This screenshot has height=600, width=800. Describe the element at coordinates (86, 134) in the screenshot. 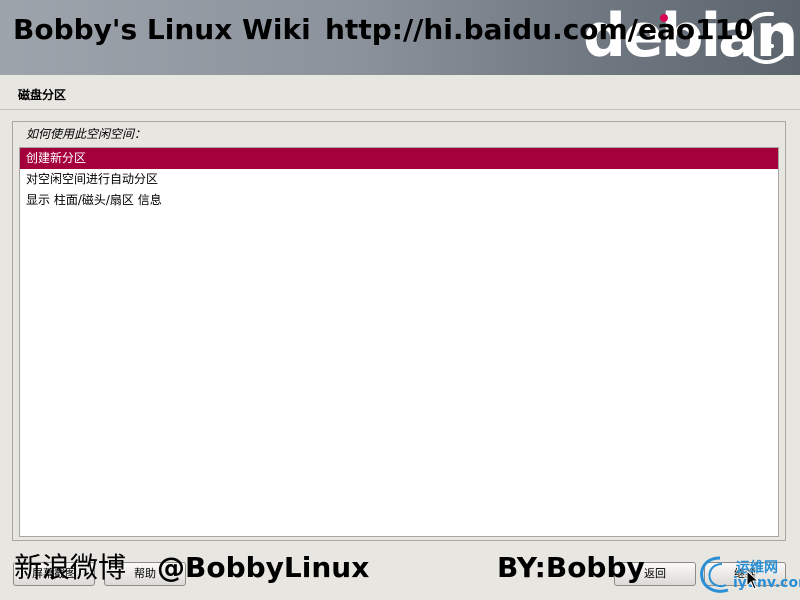

I see `question-label: 如何使用此空闲空间：` at that location.